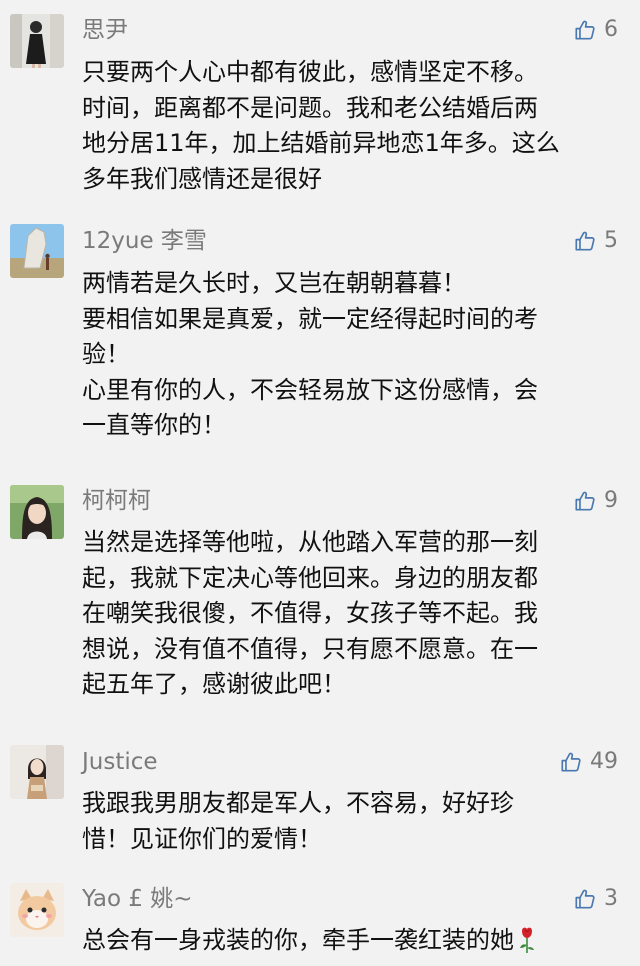  I want to click on like-count: 49, so click(604, 761).